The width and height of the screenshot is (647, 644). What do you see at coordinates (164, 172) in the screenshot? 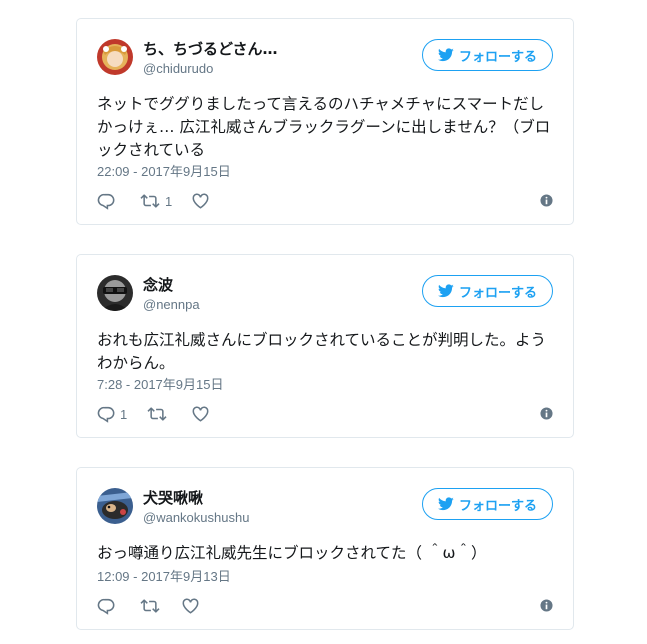
I see `tweet-timestamp: 22:09 - 2017年9月15日` at bounding box center [164, 172].